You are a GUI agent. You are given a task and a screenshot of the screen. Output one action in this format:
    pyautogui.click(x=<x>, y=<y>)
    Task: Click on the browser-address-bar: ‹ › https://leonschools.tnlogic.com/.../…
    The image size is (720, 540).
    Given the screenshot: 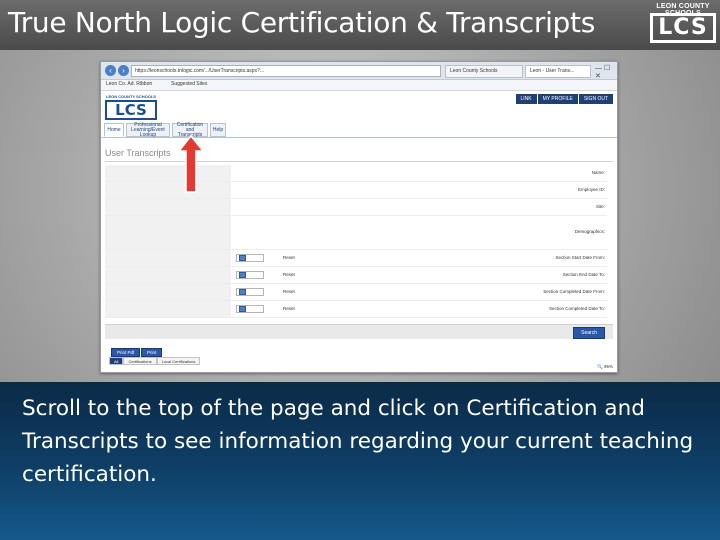 What is the action you would take?
    pyautogui.click(x=359, y=71)
    